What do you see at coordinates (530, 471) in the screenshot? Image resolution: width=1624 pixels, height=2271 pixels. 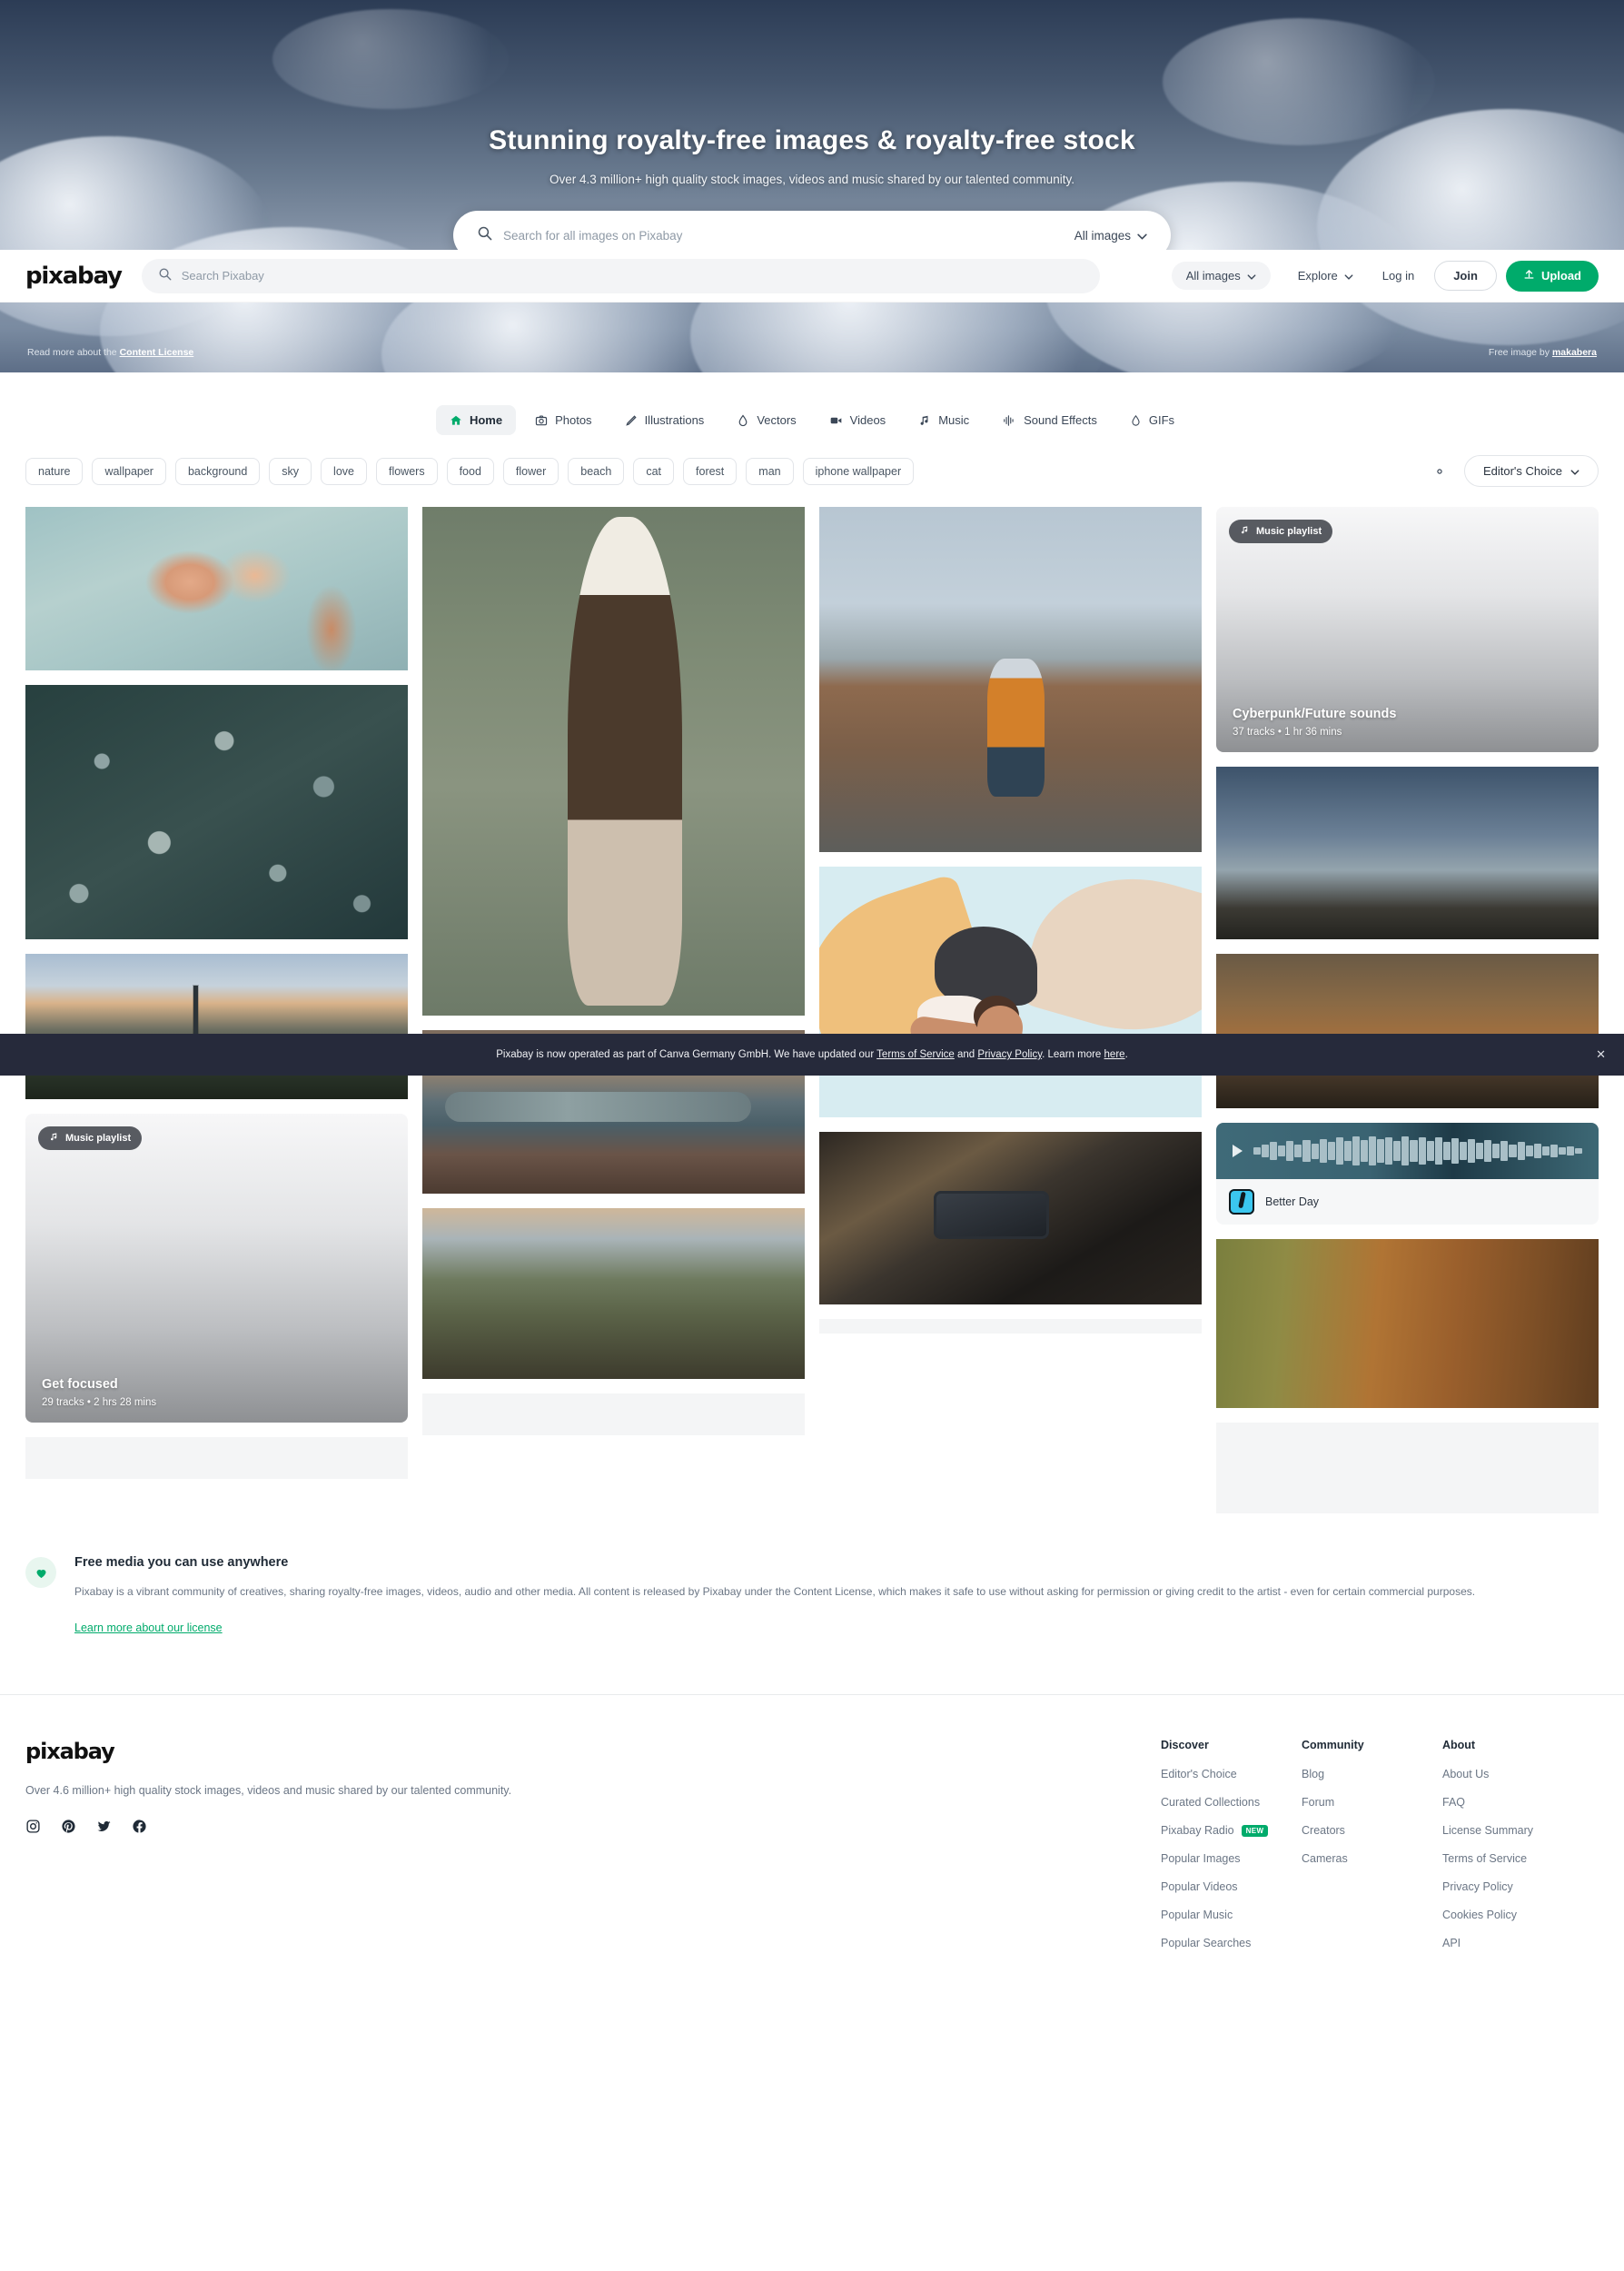 I see `chip-flower: flower` at bounding box center [530, 471].